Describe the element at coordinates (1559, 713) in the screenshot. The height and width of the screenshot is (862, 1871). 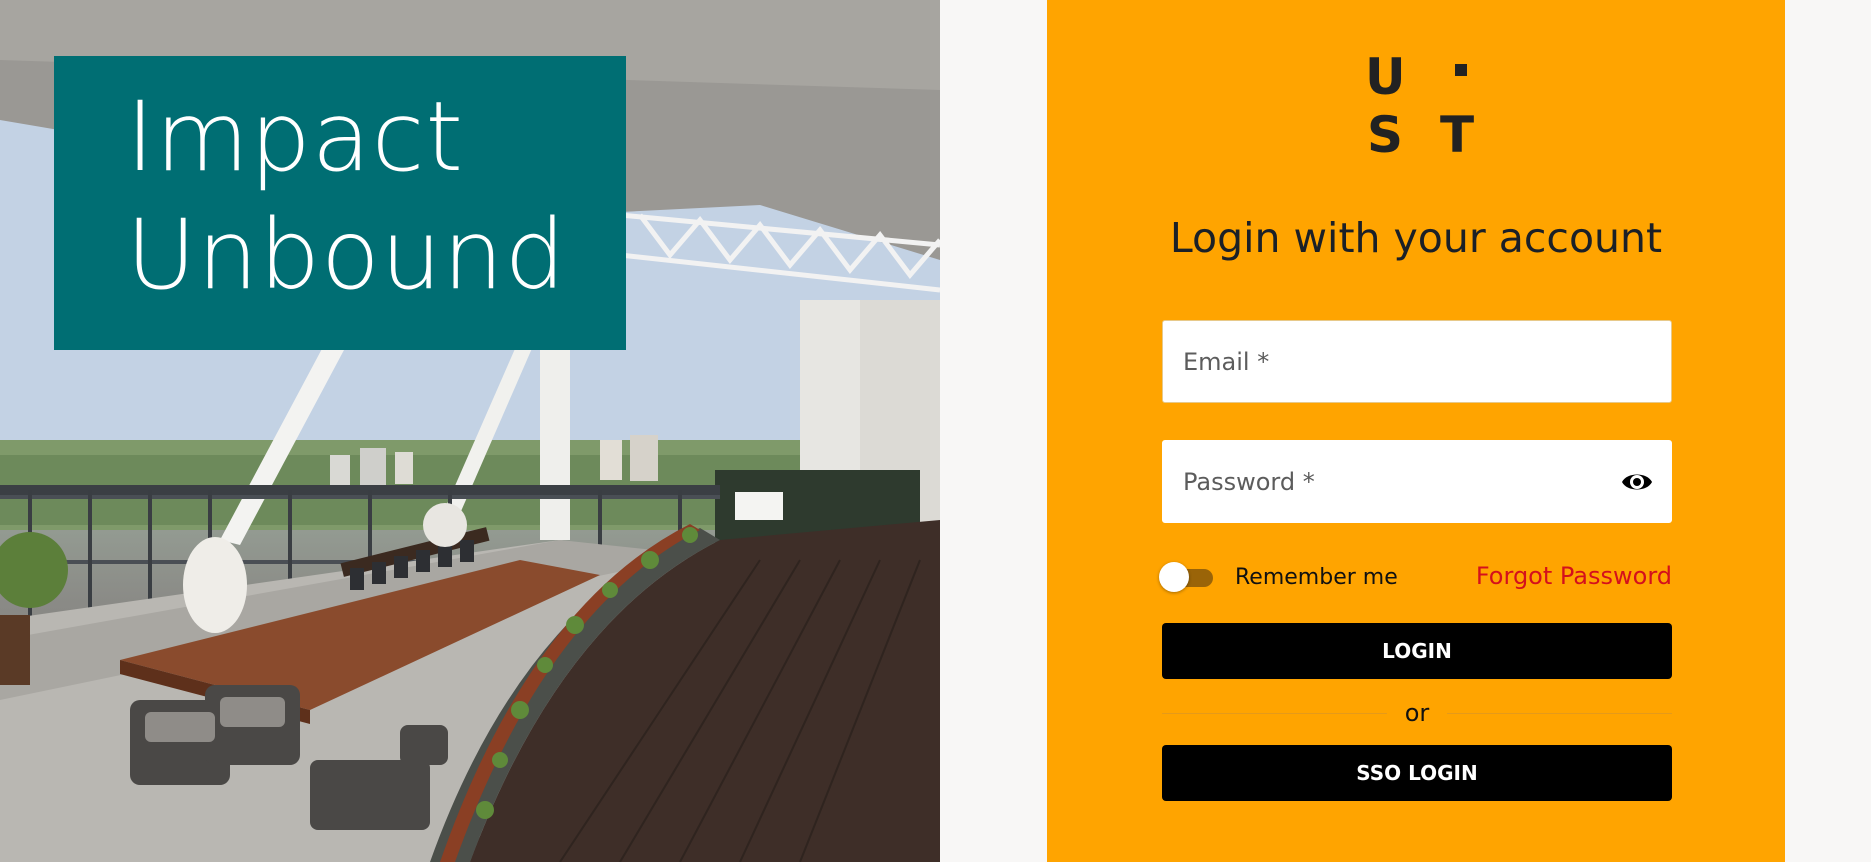
I see `divider-line-right` at that location.